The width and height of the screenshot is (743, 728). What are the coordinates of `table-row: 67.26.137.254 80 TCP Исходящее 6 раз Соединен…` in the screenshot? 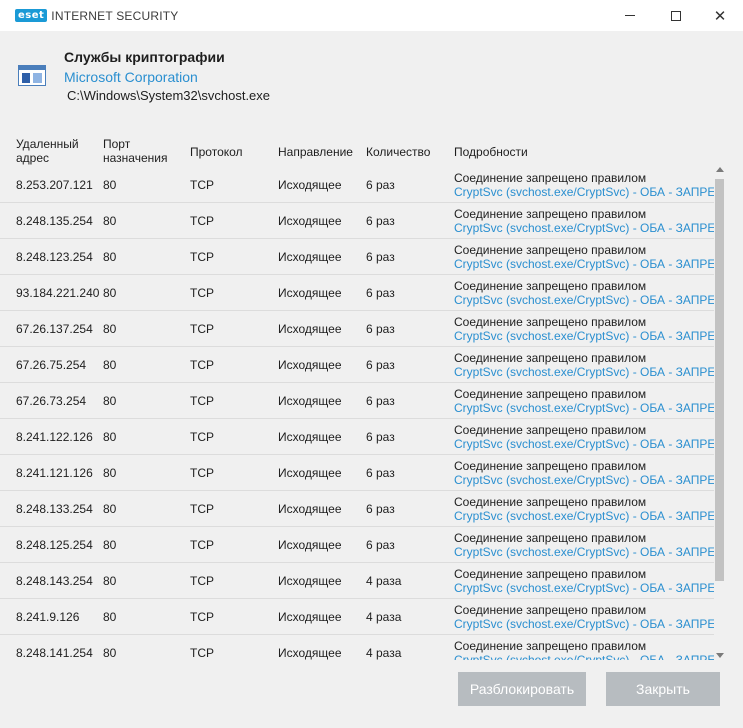 It's located at (357, 329).